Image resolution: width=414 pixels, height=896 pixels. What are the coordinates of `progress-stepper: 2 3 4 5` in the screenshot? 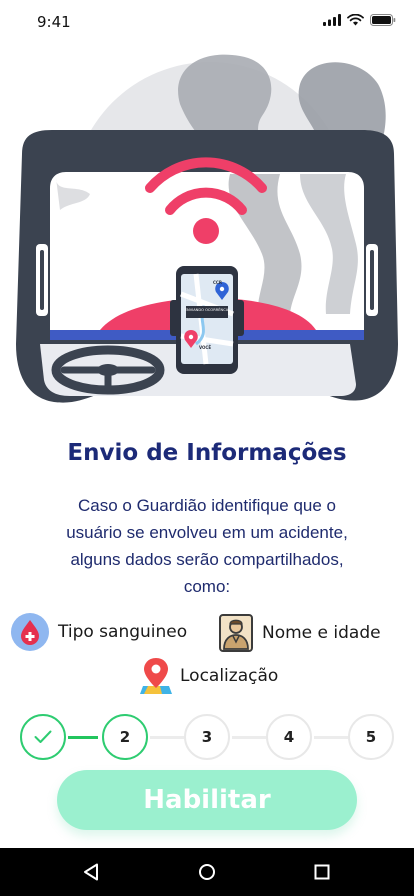 It's located at (207, 737).